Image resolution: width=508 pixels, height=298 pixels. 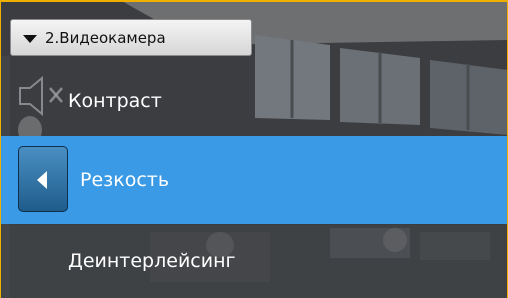 I want to click on menu-item-label: Резкость, so click(x=125, y=180).